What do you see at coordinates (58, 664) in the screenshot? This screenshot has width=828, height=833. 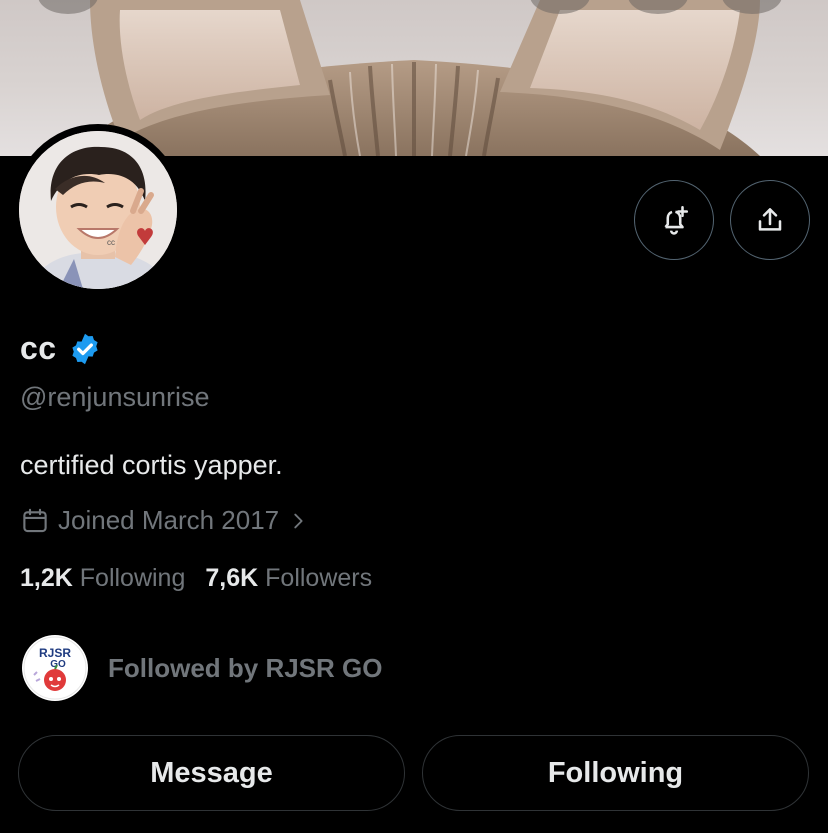 I see `svg-text: GO` at bounding box center [58, 664].